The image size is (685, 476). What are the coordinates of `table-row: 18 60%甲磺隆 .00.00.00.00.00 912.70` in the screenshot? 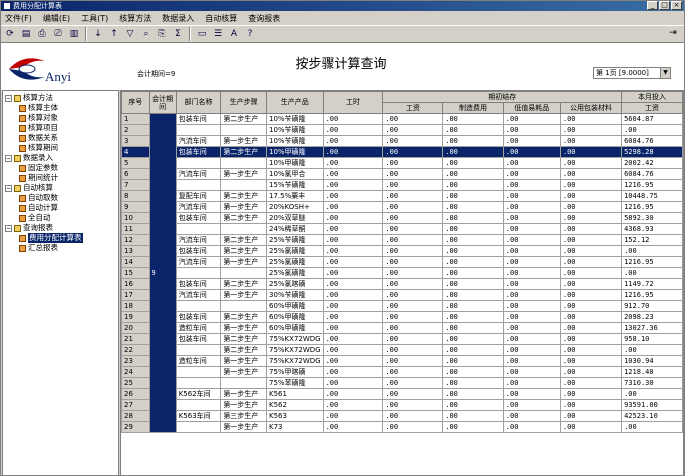 It's located at (402, 306).